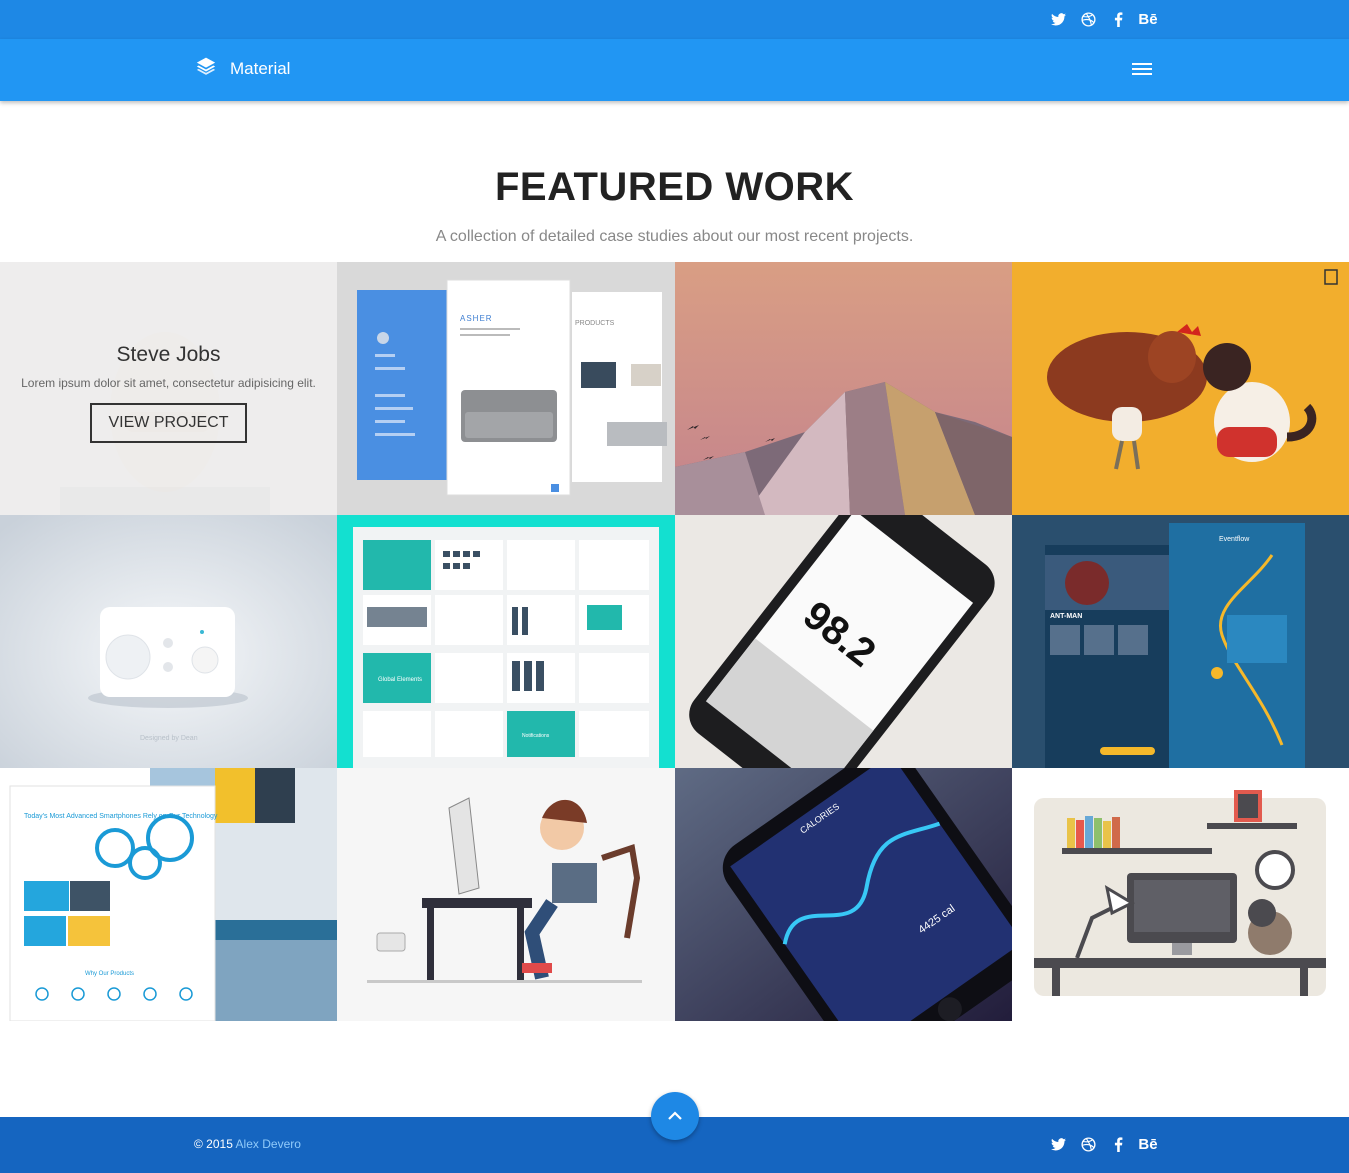 The height and width of the screenshot is (1173, 1349). I want to click on portfolio-item-workspace-illustration, so click(1180, 894).